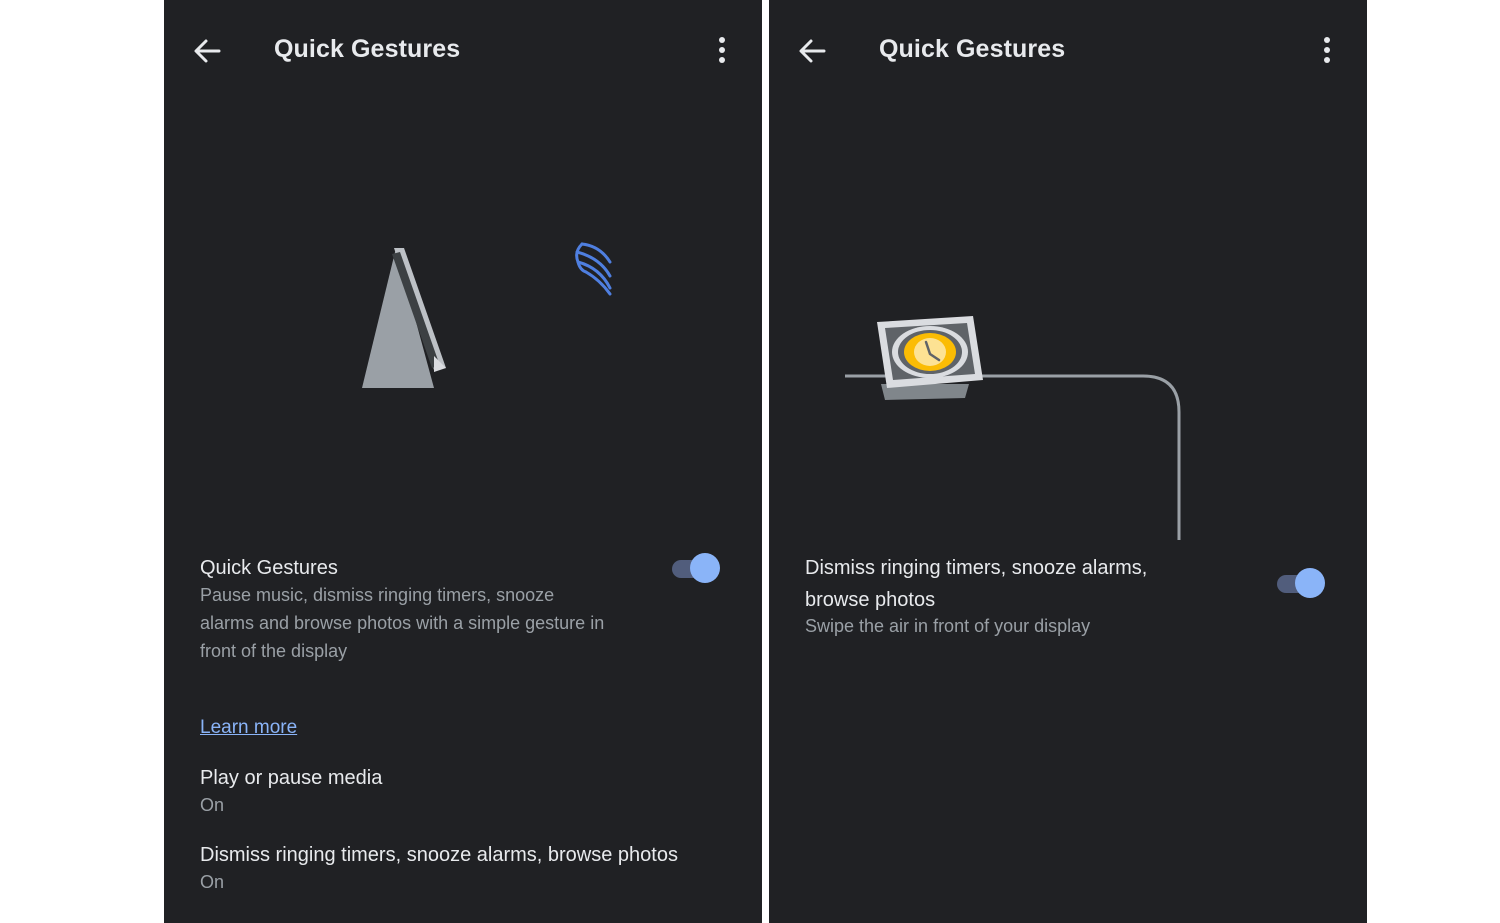 The height and width of the screenshot is (923, 1500). What do you see at coordinates (470, 792) in the screenshot?
I see `play-pause-media-item: Play or pause media On` at bounding box center [470, 792].